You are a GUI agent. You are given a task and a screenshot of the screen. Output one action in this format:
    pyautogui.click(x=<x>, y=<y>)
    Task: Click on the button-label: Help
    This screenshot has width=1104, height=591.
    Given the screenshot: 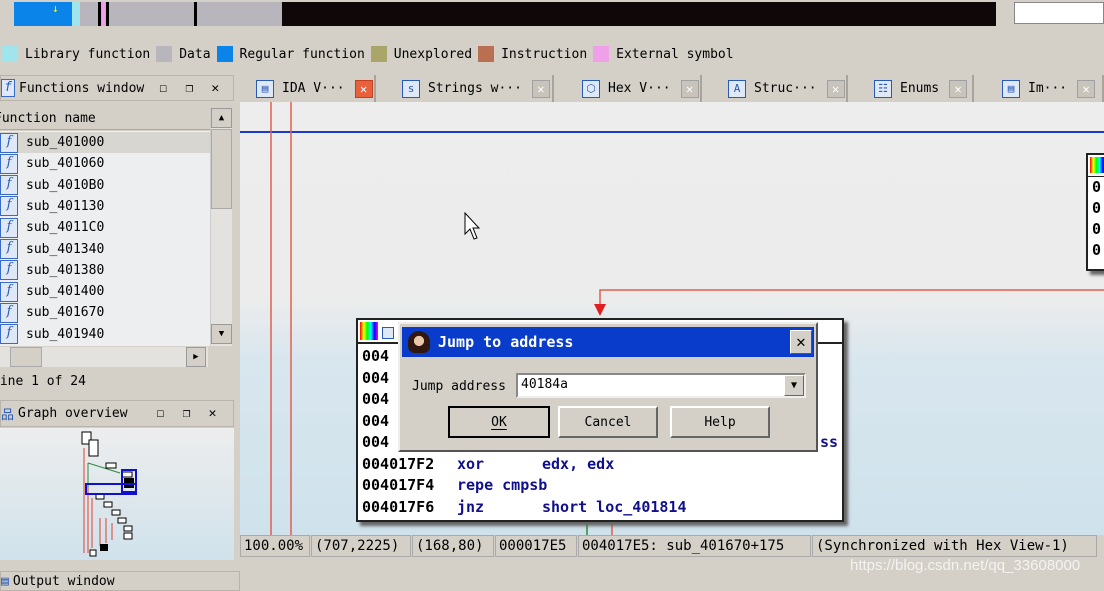 What is the action you would take?
    pyautogui.click(x=720, y=422)
    